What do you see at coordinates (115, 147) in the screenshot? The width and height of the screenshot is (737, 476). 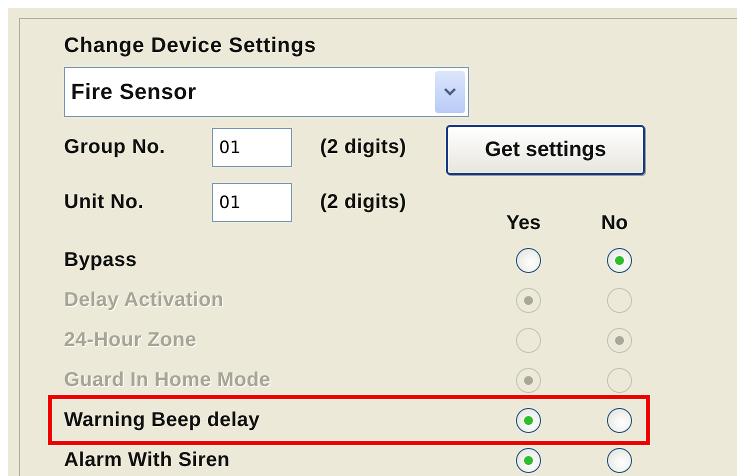 I see `field-label: Group No.` at bounding box center [115, 147].